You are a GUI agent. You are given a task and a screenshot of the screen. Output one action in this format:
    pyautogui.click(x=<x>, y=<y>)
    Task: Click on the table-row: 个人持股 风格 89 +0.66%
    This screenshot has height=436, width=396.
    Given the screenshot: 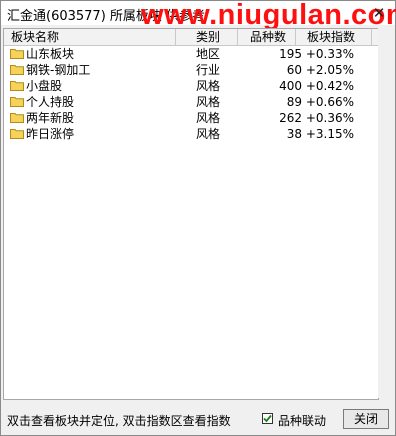 What is the action you would take?
    pyautogui.click(x=191, y=102)
    